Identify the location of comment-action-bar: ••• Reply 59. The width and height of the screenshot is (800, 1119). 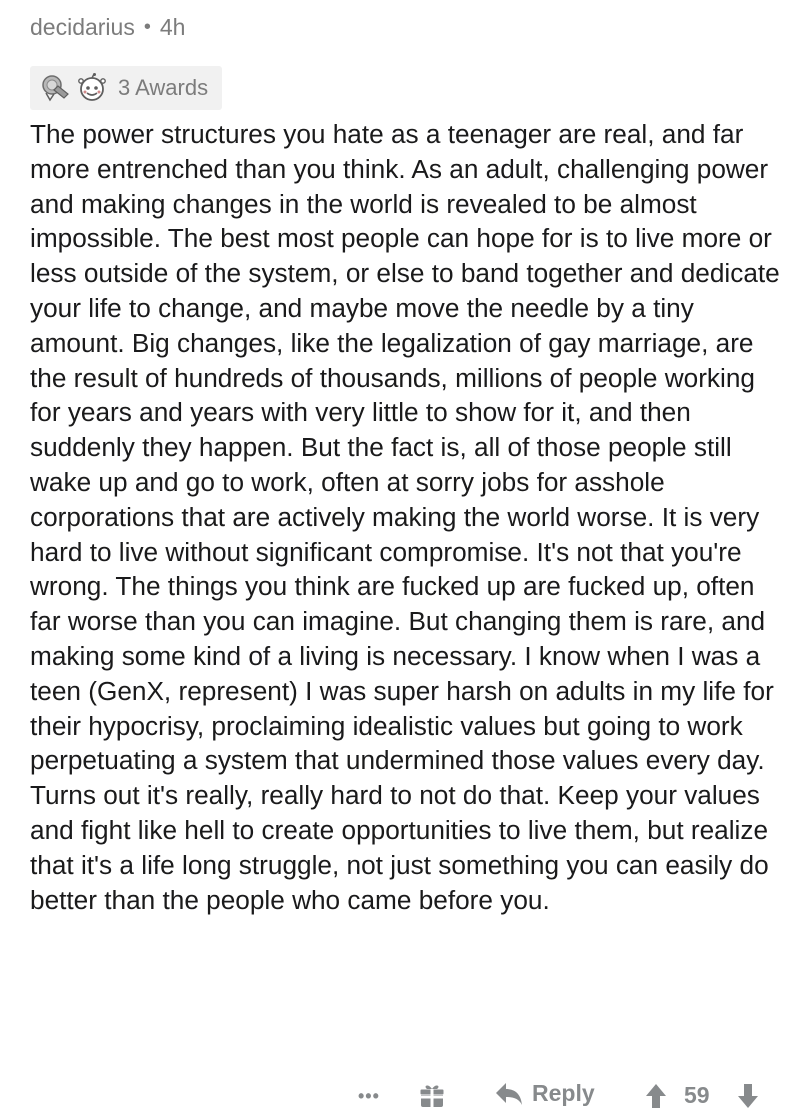
(400, 1096).